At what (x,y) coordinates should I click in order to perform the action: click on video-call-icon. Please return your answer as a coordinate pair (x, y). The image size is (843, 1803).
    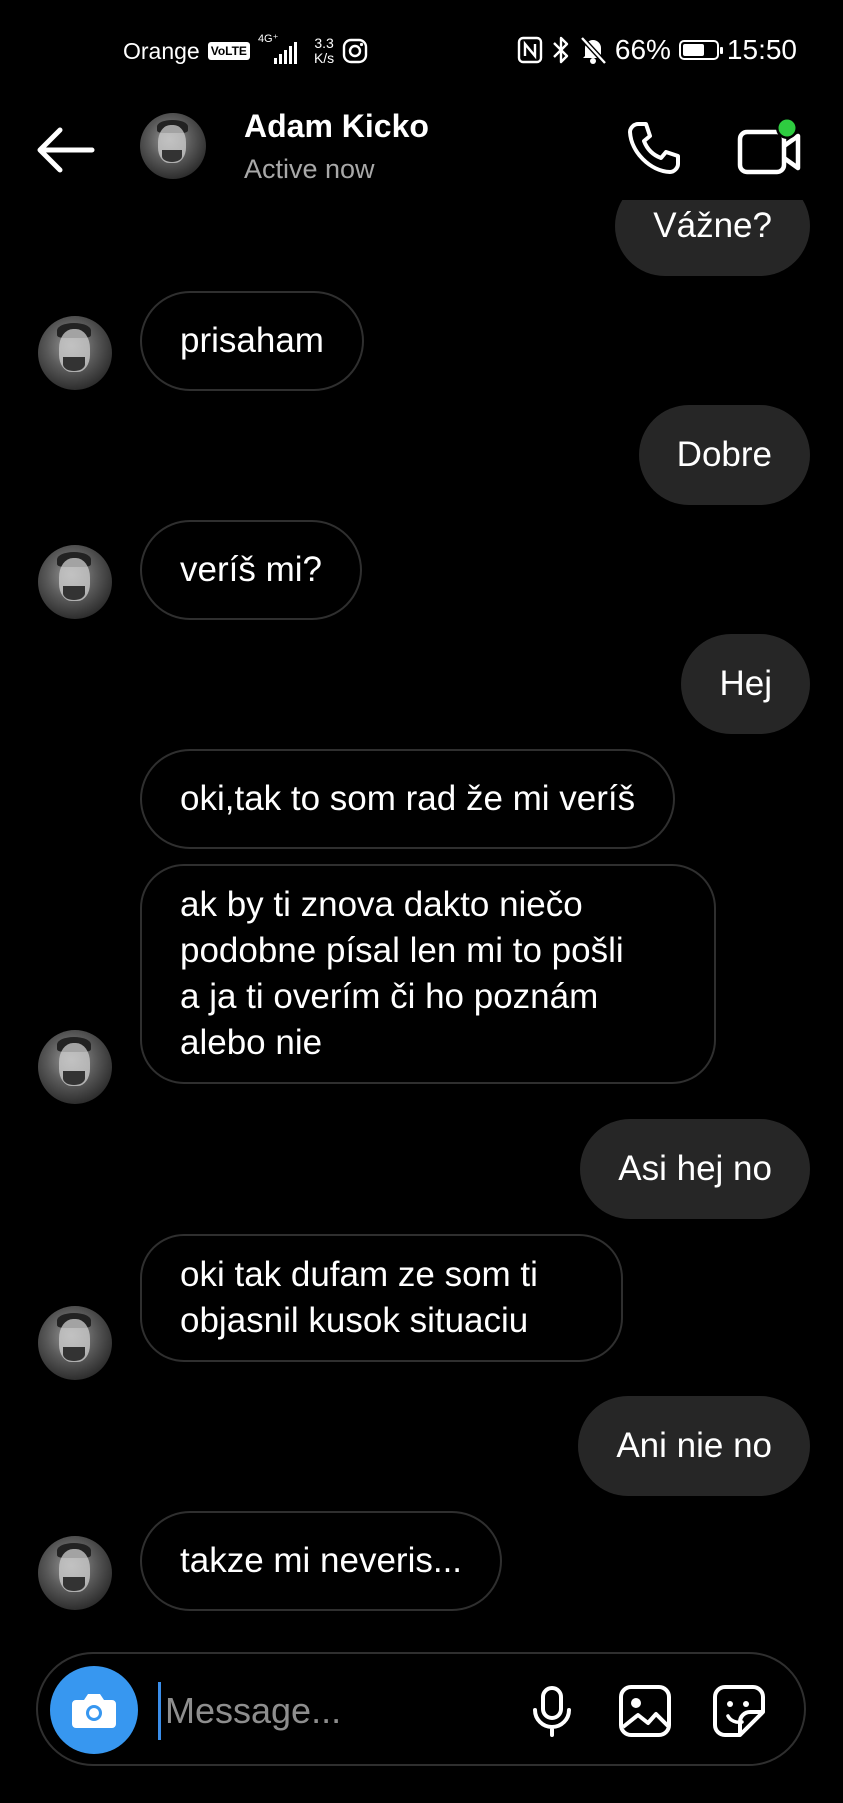
    Looking at the image, I should click on (770, 148).